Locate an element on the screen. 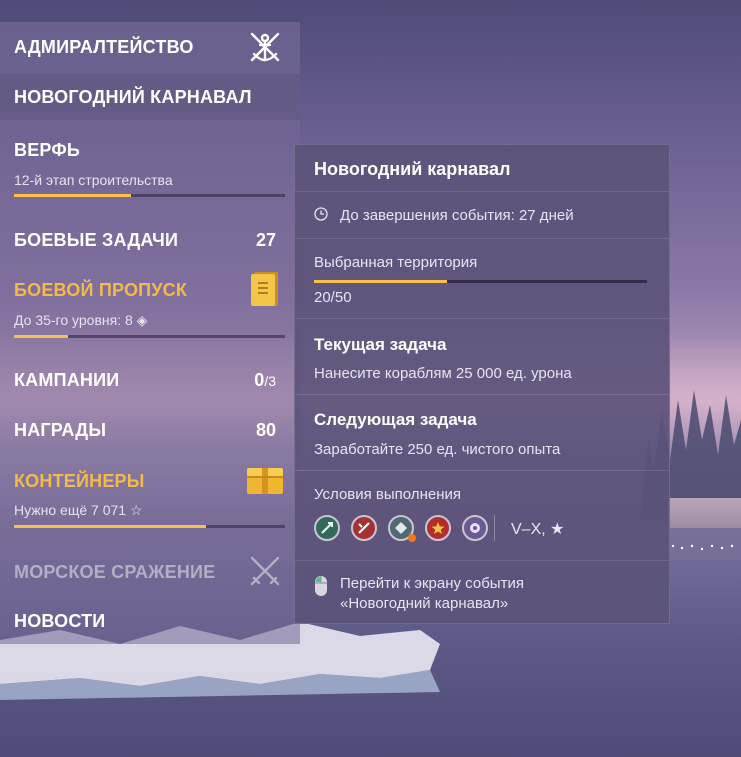 The height and width of the screenshot is (757, 741). sidebar-item-label: НОВОСТИ is located at coordinates (60, 621).